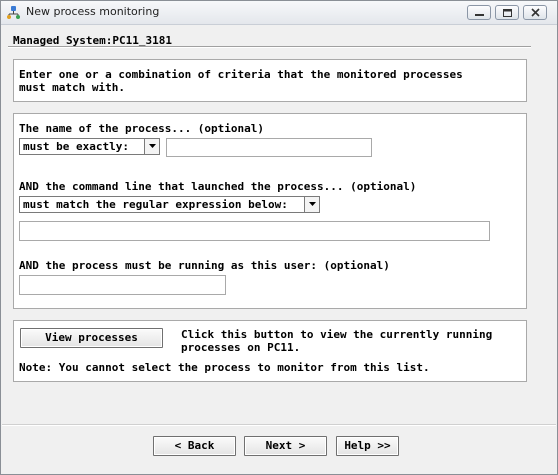 The height and width of the screenshot is (475, 558). What do you see at coordinates (194, 446) in the screenshot?
I see `back-button: < Back` at bounding box center [194, 446].